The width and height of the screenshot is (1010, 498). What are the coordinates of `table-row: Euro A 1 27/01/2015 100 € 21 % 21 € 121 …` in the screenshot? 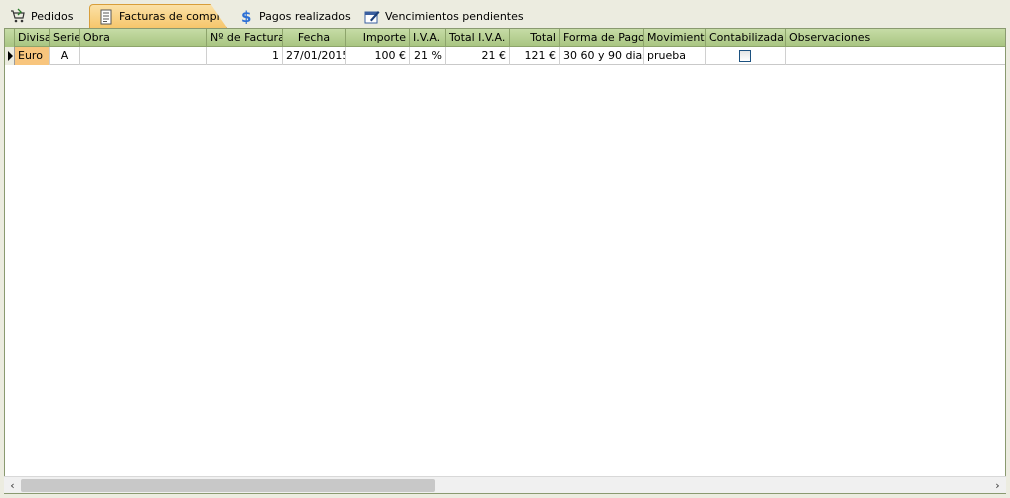 It's located at (505, 56).